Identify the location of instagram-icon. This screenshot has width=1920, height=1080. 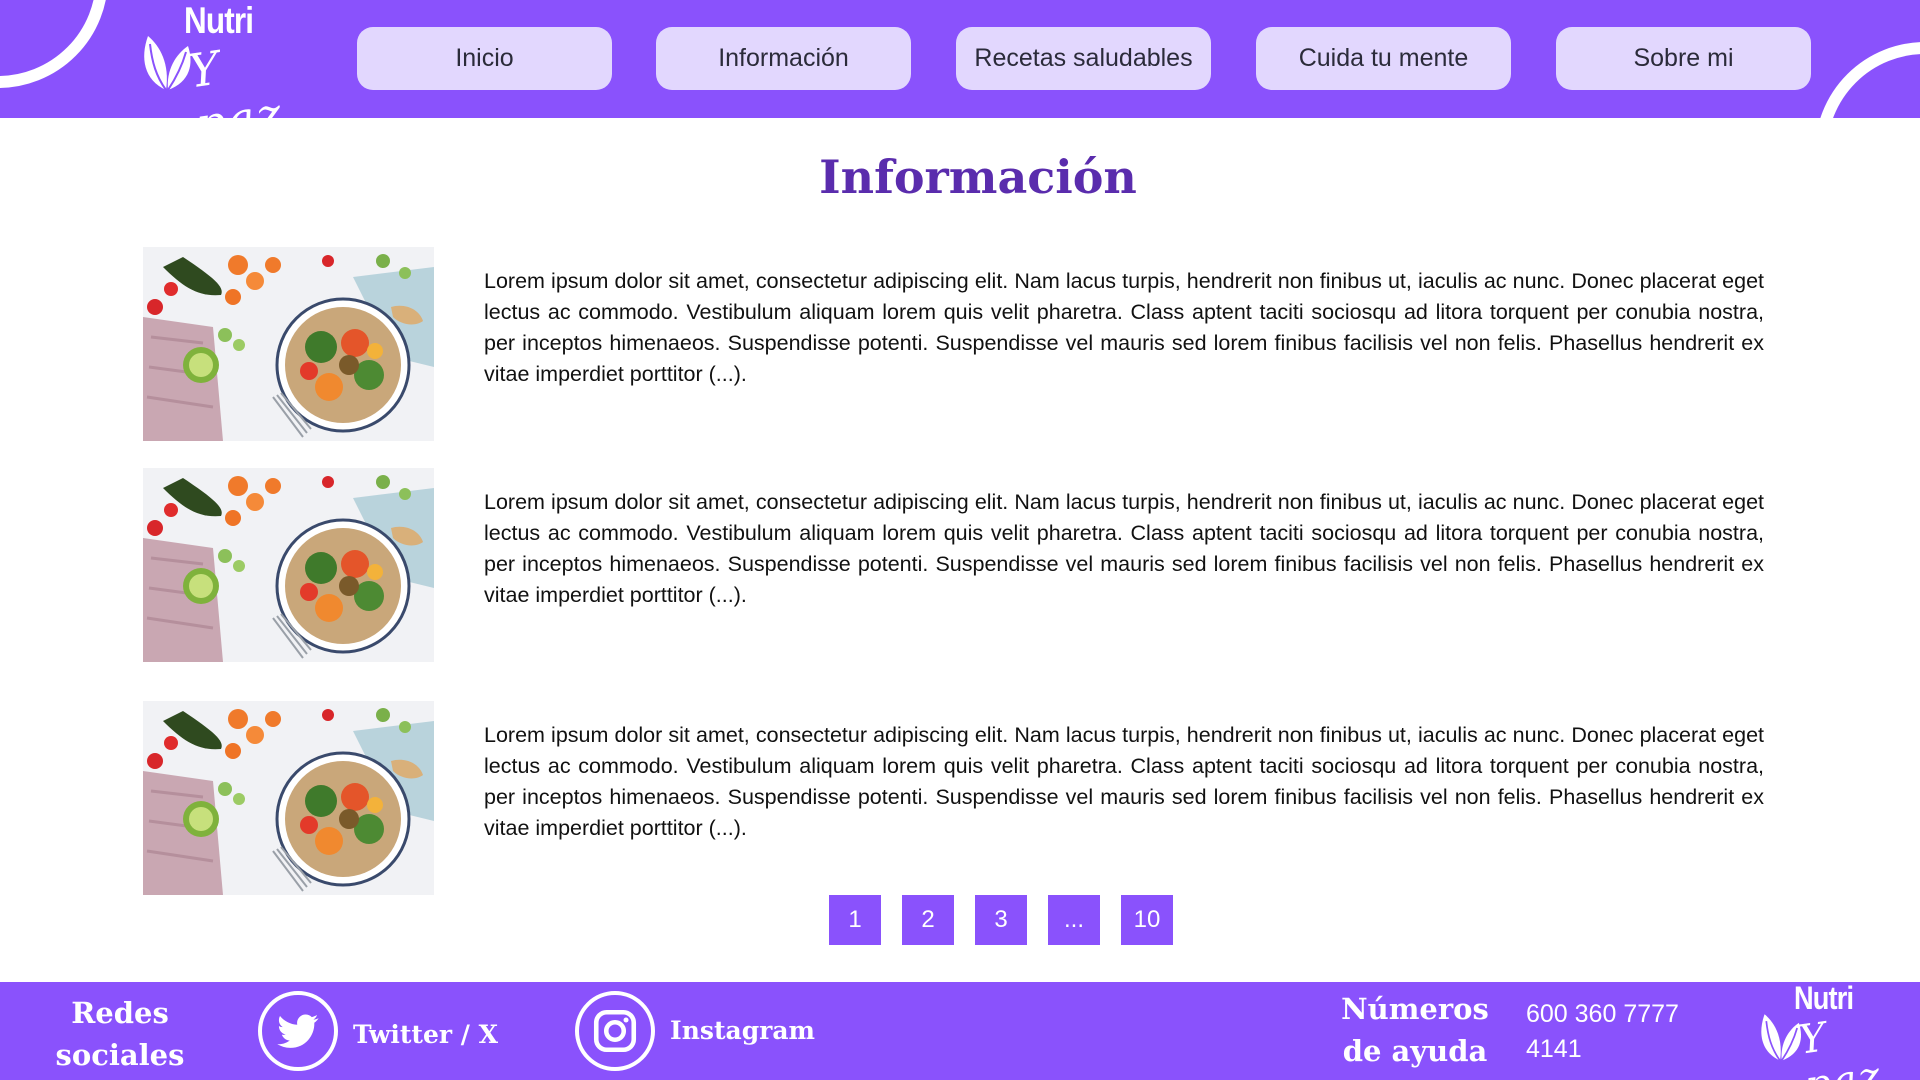
(615, 1031).